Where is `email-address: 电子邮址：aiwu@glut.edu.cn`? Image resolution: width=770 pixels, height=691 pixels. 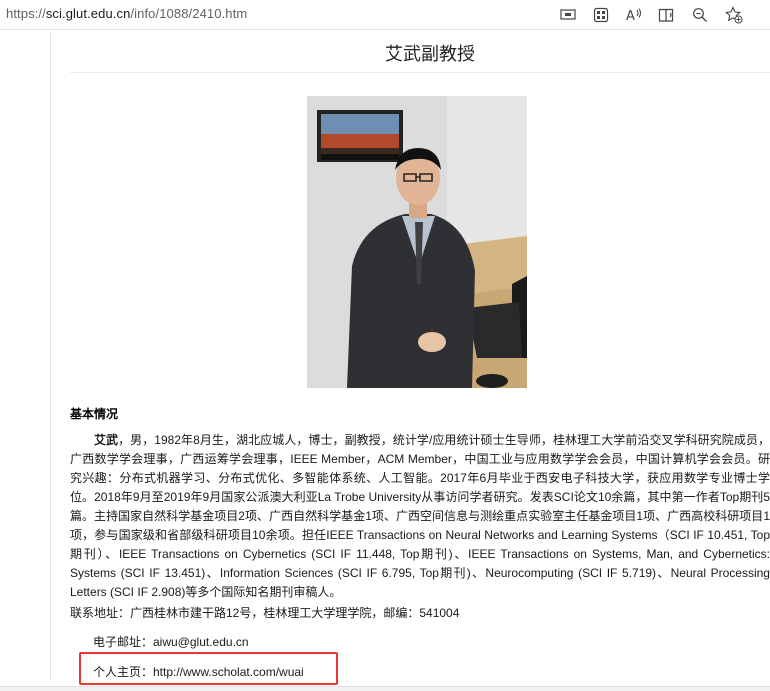 email-address: 电子邮址：aiwu@glut.edu.cn is located at coordinates (171, 642).